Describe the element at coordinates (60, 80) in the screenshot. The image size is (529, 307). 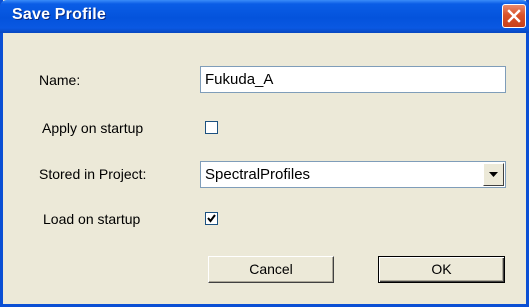
I see `name-label: Name:` at that location.